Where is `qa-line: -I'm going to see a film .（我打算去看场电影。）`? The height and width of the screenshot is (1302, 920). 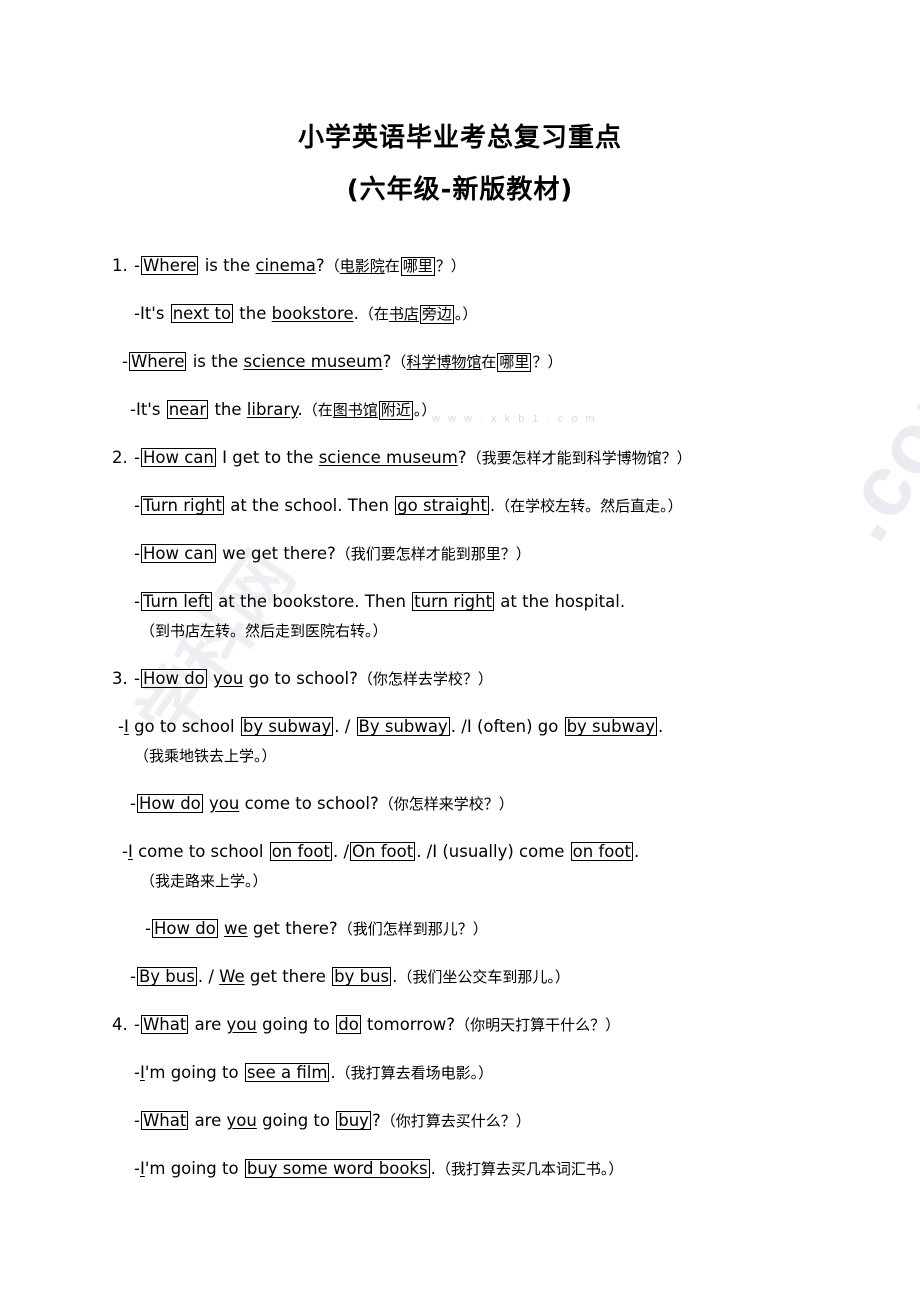 qa-line: -I'm going to see a film .（我打算去看场电影。） is located at coordinates (460, 1073).